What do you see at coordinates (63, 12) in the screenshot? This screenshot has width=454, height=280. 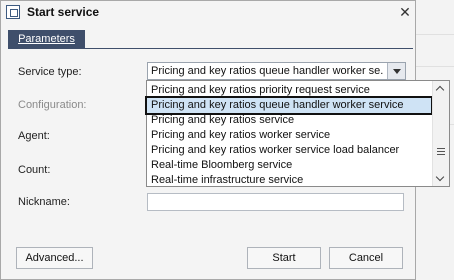 I see `window-title: Start service` at bounding box center [63, 12].